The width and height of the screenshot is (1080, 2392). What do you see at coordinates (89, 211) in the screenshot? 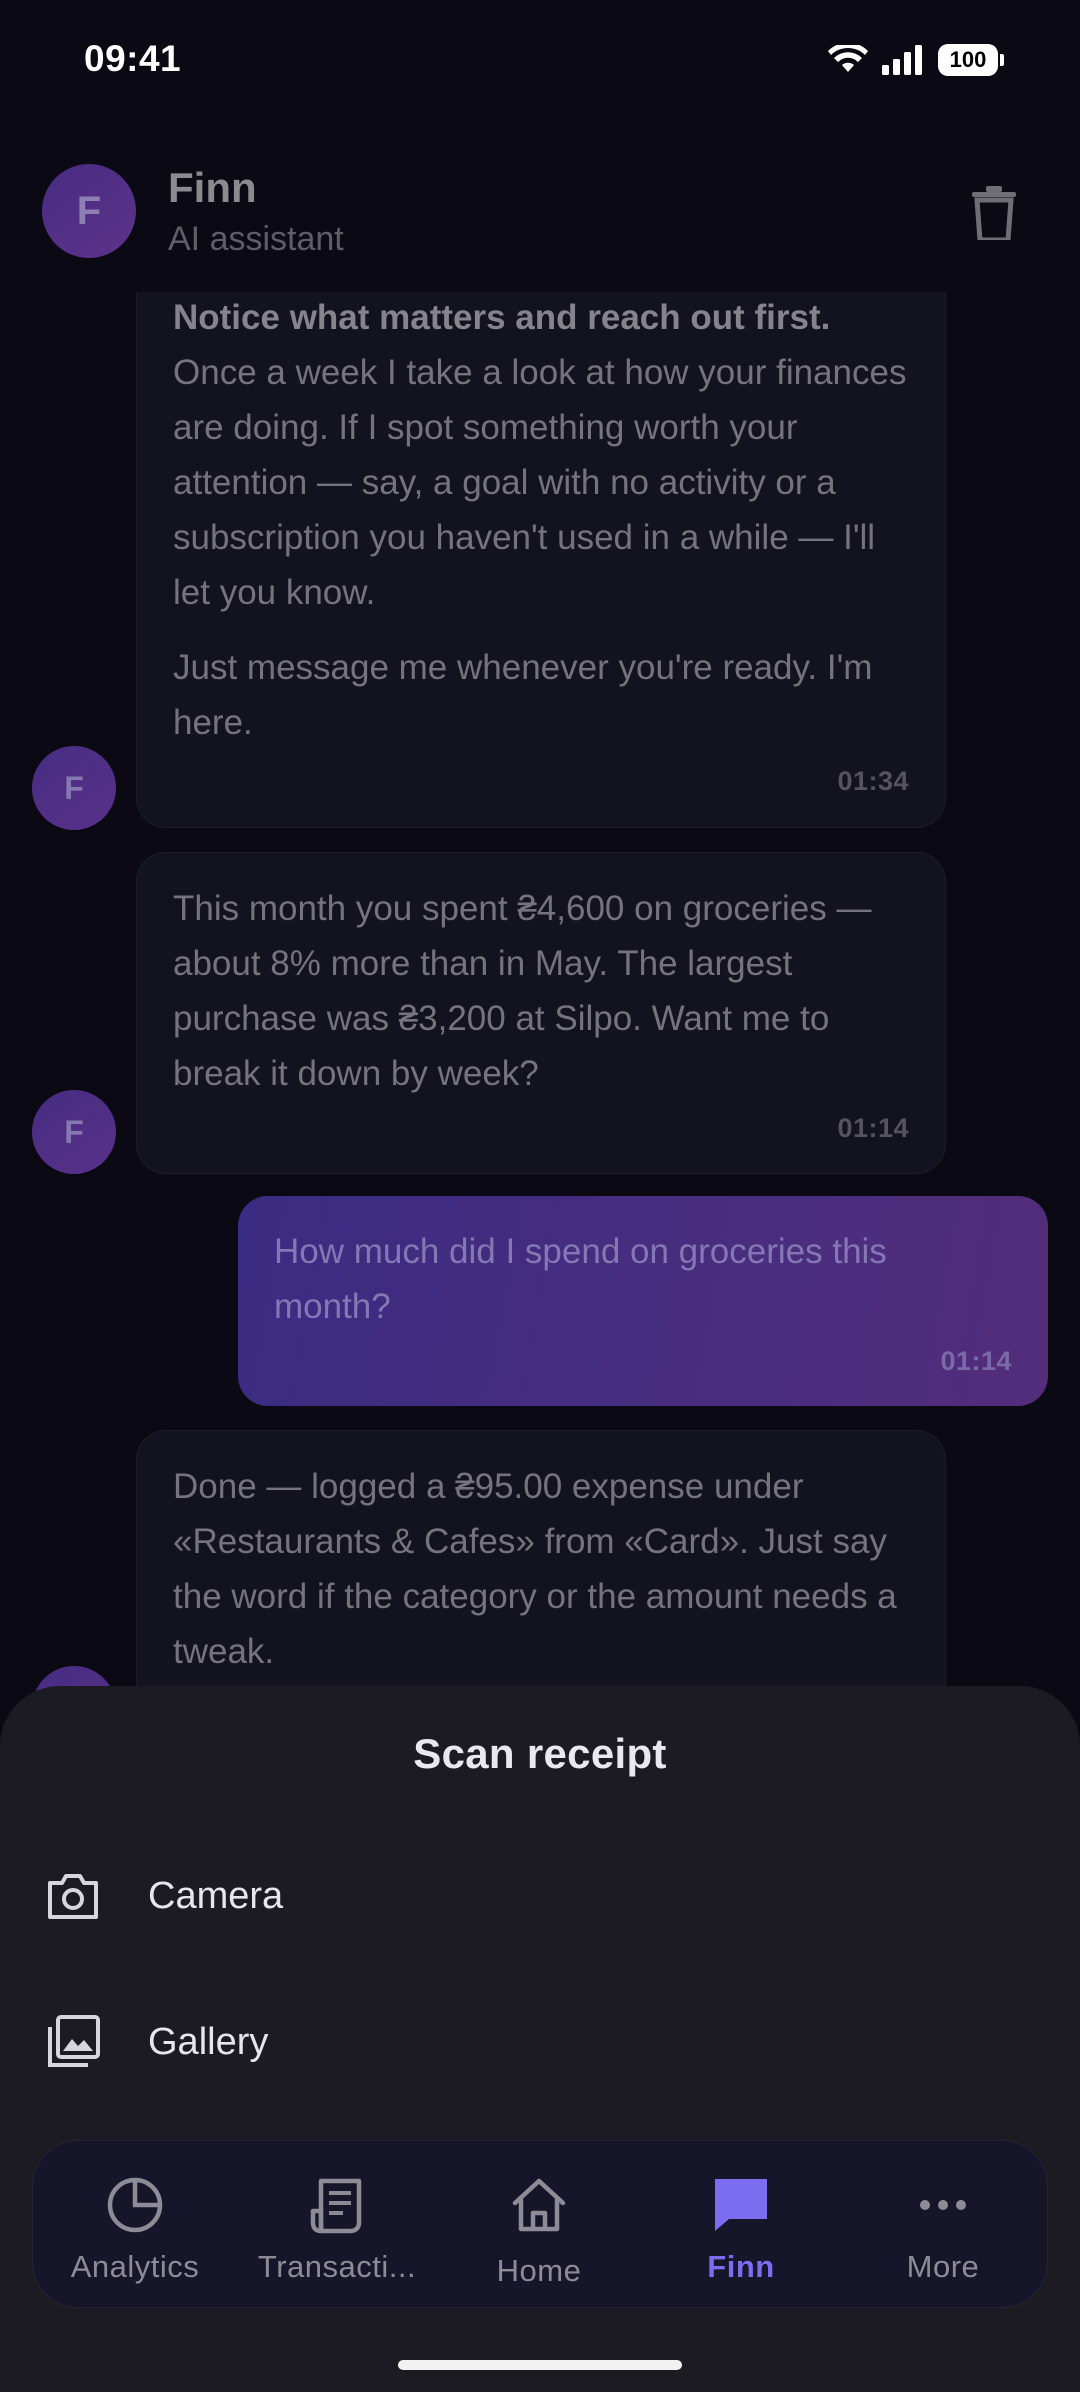
I see `assistant-avatar-large: F` at bounding box center [89, 211].